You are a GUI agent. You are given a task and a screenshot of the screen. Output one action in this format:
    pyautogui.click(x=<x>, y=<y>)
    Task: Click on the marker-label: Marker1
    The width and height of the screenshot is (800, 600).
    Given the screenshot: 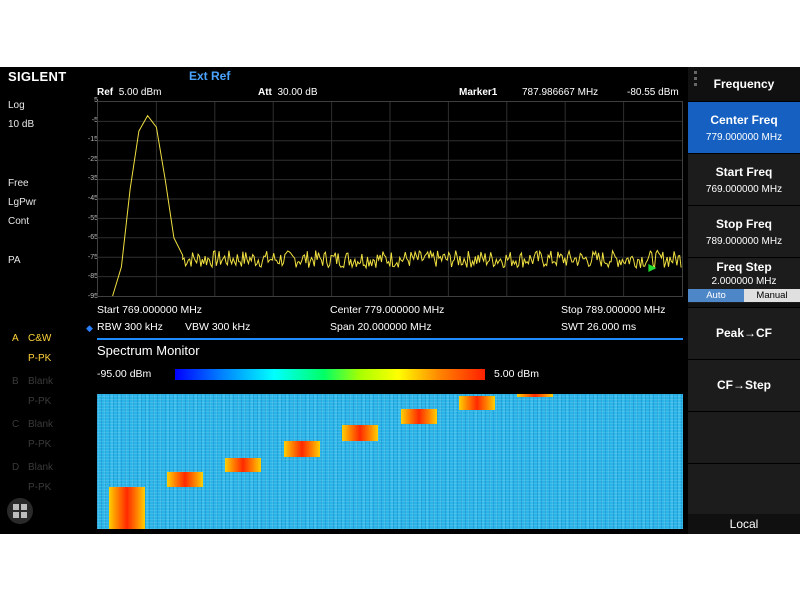 What is the action you would take?
    pyautogui.click(x=478, y=92)
    